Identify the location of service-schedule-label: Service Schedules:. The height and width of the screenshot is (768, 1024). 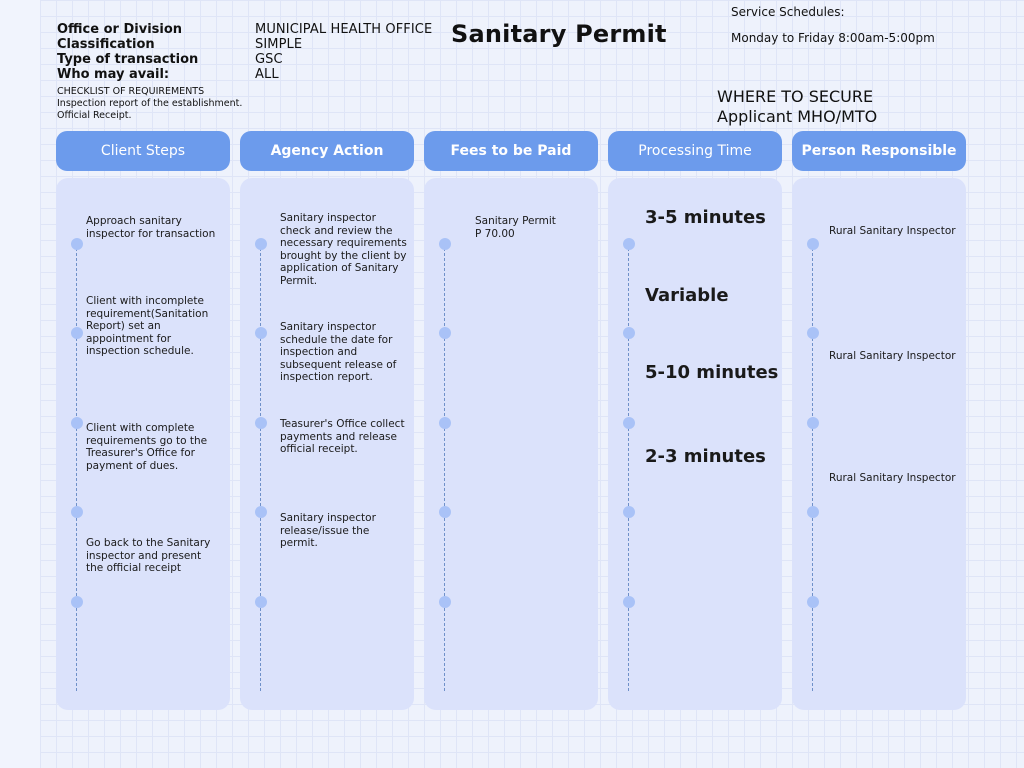
(788, 12).